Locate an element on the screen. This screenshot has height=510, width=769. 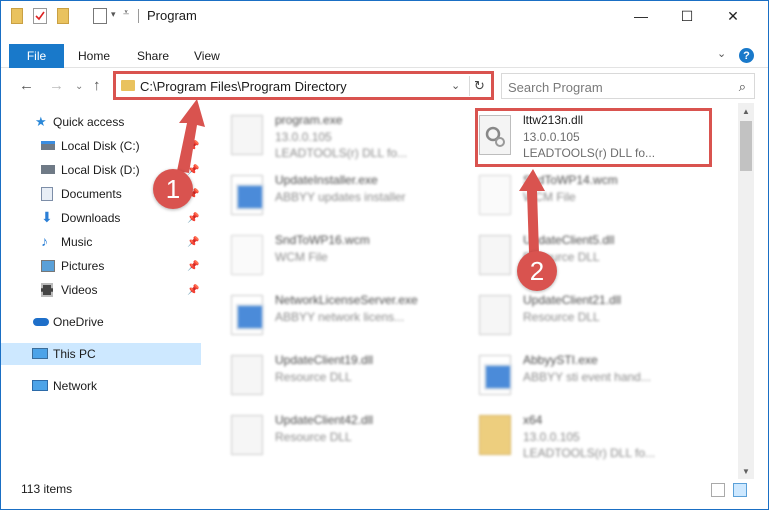
help-icon: ? is located at coordinates (746, 55).